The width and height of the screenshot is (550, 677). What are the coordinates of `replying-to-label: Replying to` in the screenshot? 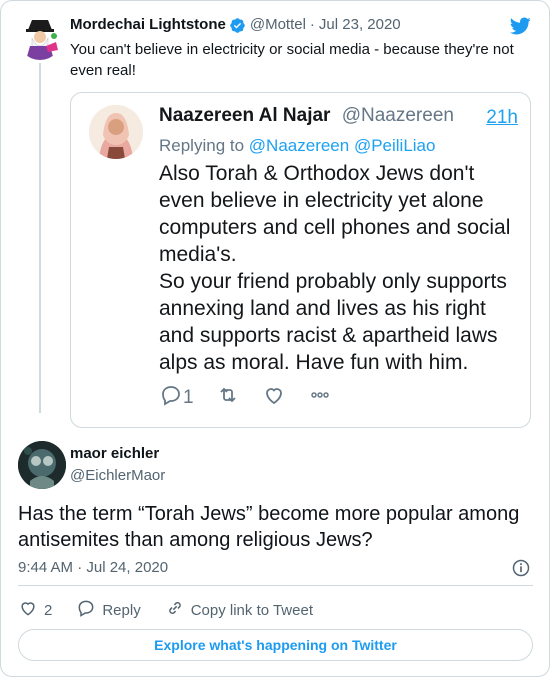 It's located at (202, 145).